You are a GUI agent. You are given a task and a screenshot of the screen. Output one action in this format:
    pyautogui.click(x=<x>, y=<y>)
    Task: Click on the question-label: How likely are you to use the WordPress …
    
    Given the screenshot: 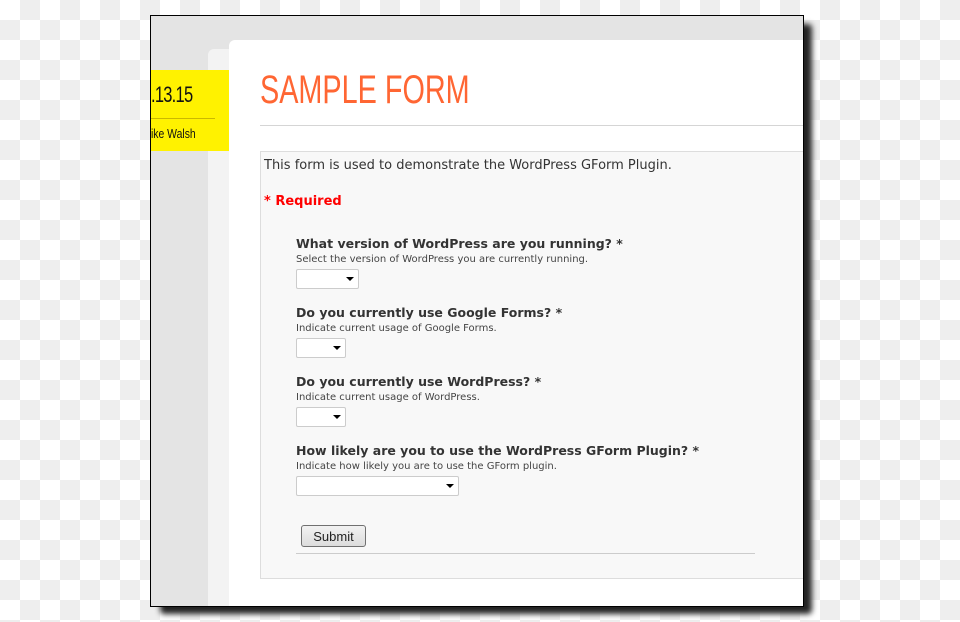 What is the action you would take?
    pyautogui.click(x=498, y=450)
    